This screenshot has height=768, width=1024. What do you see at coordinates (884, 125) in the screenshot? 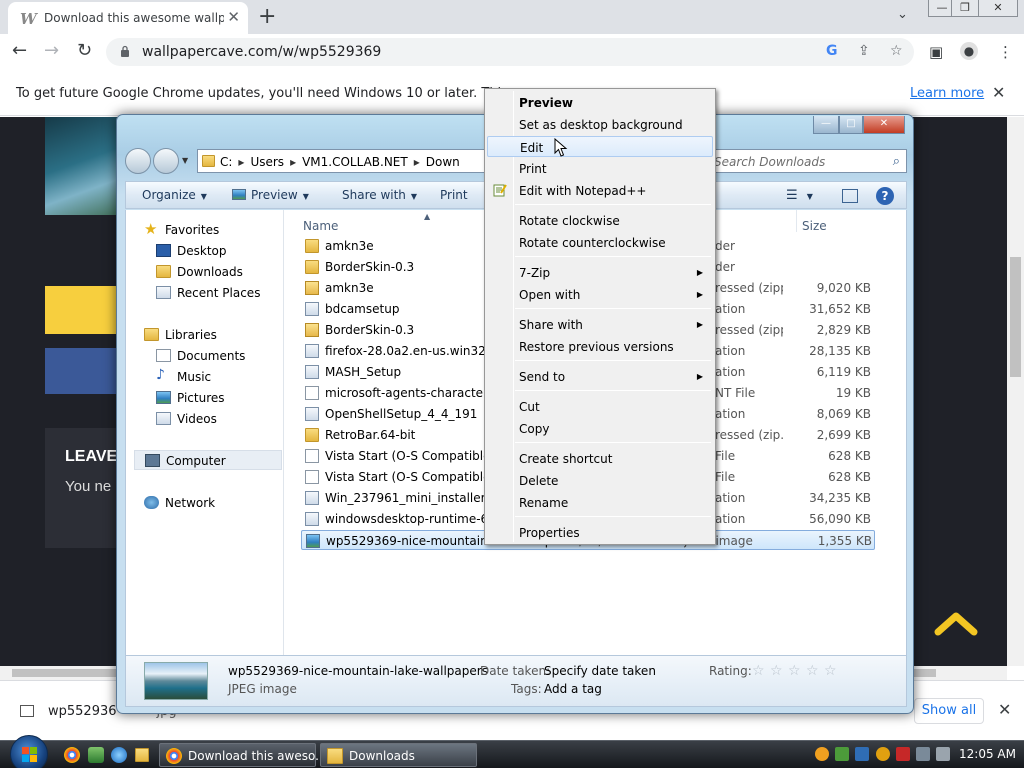
I see `explorer-close-button: ✕` at bounding box center [884, 125].